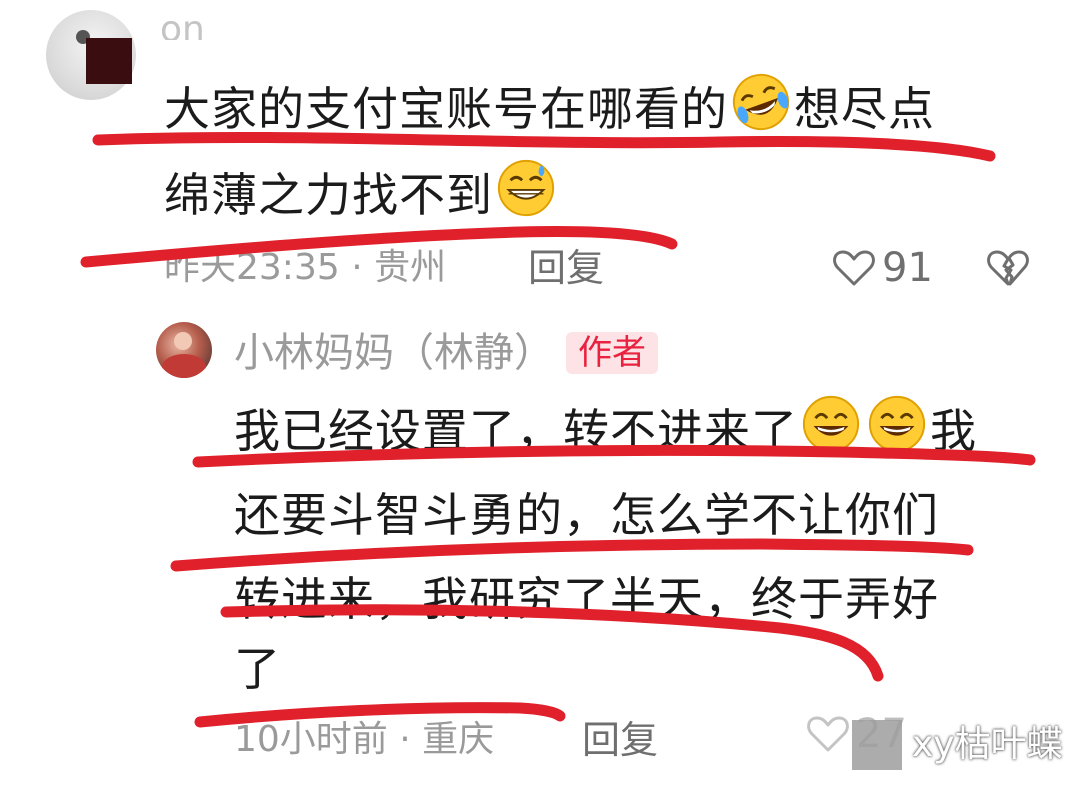 The image size is (1080, 792). I want to click on reply-text-line: 我已经设置了，转不进来了 我, so click(605, 431).